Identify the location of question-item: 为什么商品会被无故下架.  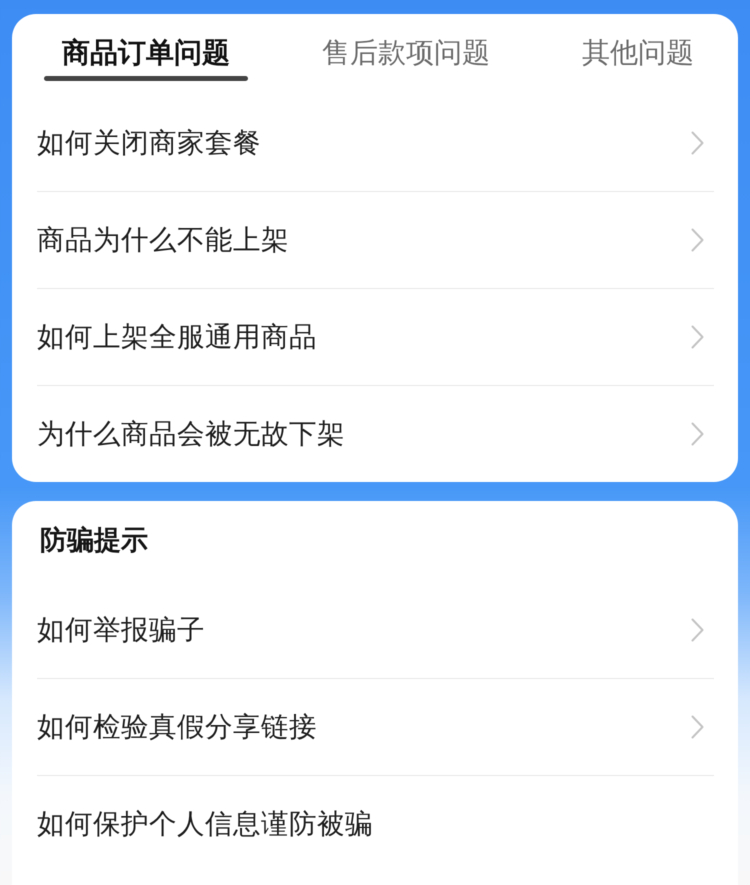
(375, 434).